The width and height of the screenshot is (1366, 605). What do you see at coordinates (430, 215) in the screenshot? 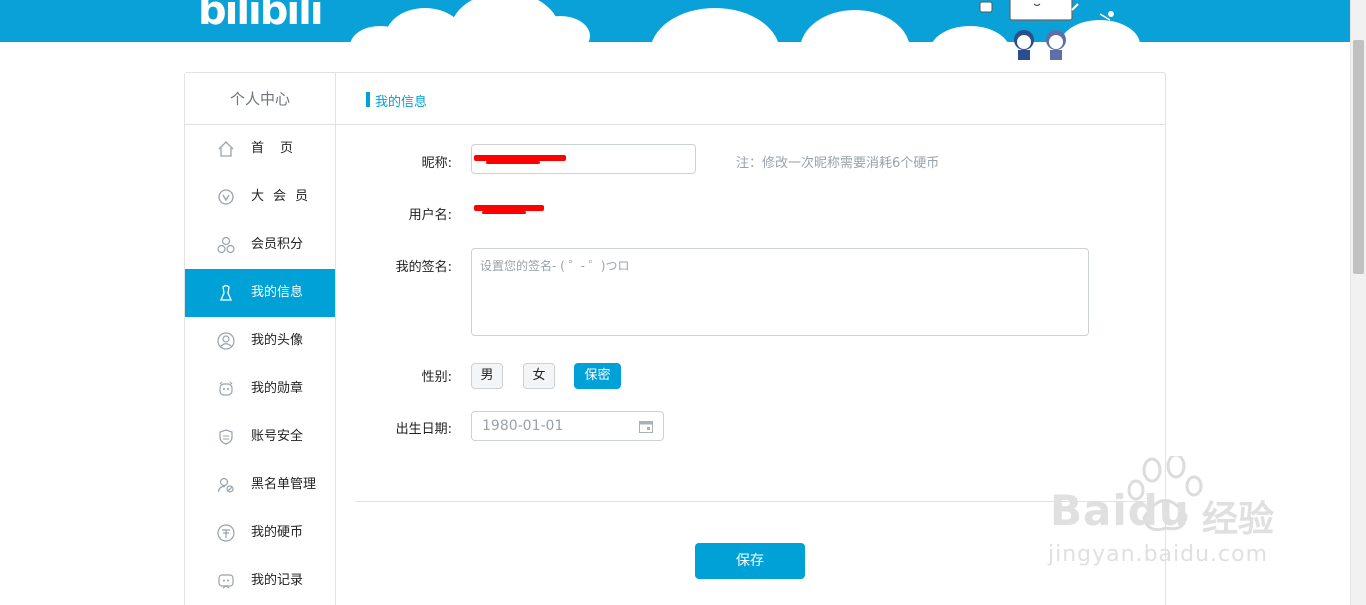
I see `username-label: 用户名:` at bounding box center [430, 215].